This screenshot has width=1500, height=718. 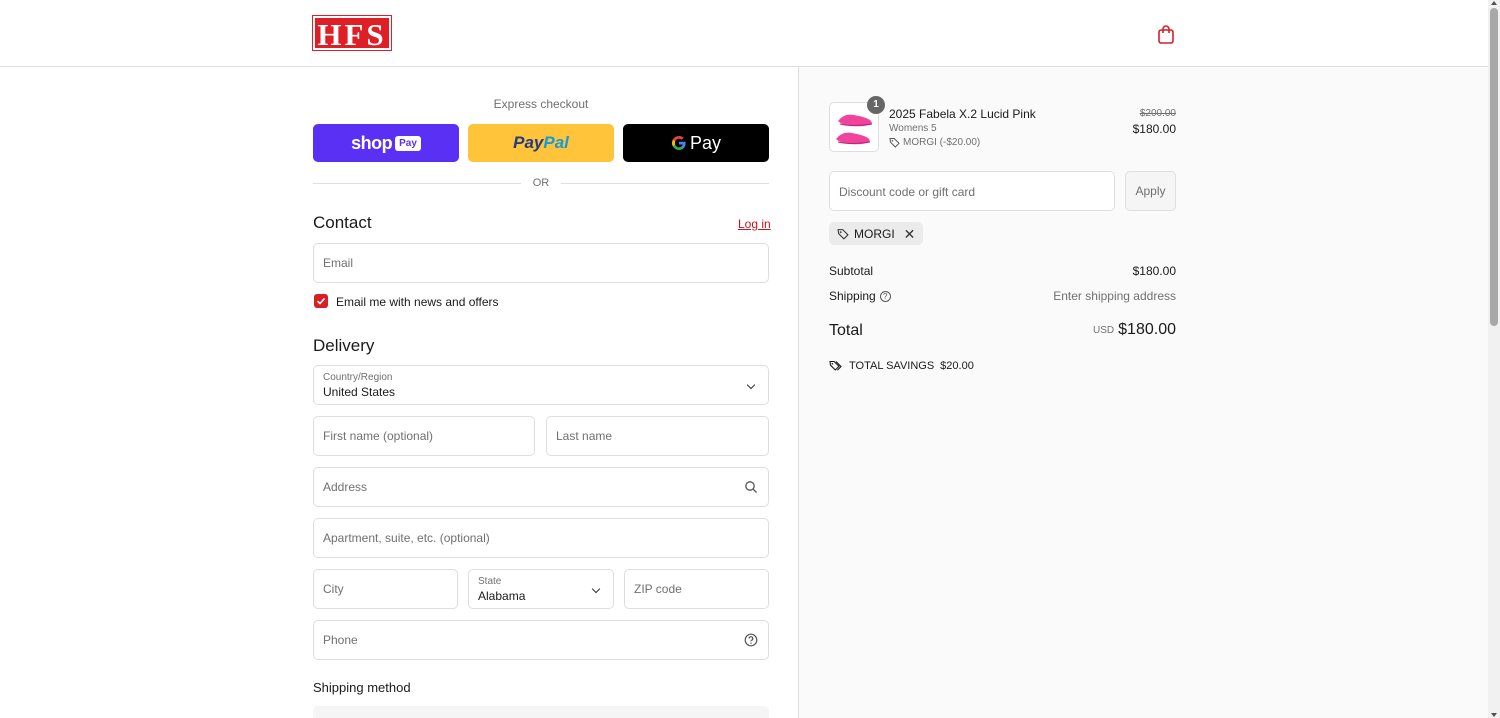 I want to click on search-icon, so click(x=751, y=487).